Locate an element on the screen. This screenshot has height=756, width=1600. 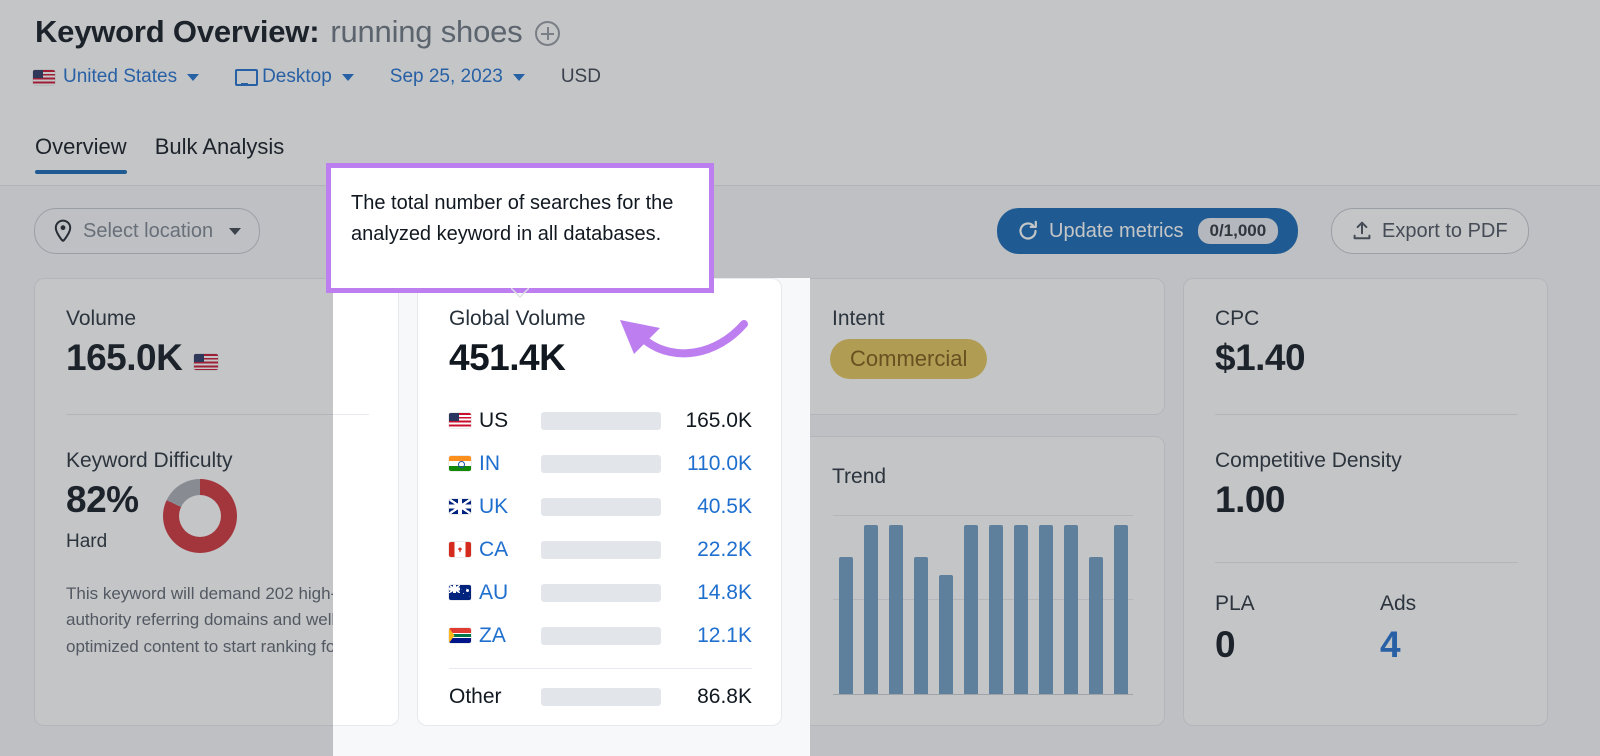
competitive-density-label: Competitive Density is located at coordinates (1308, 460).